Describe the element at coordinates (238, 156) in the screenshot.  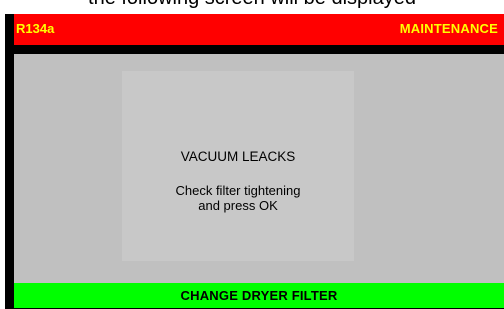
I see `message-title: VACUUM LEACKS` at that location.